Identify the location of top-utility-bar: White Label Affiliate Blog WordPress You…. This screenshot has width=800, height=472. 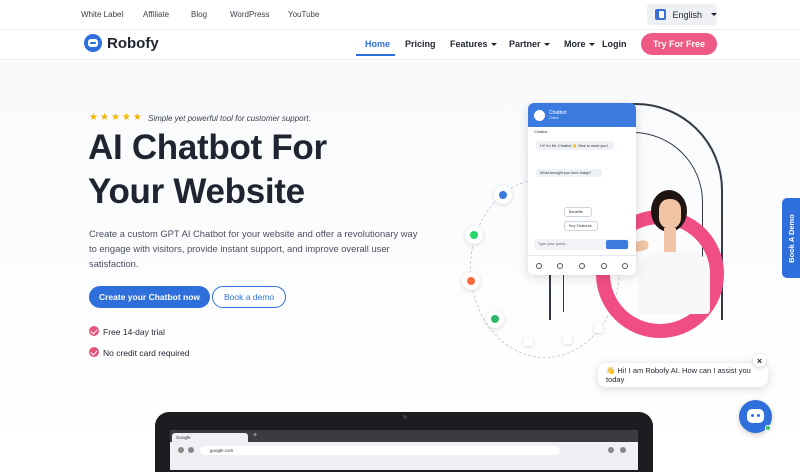
(400, 15).